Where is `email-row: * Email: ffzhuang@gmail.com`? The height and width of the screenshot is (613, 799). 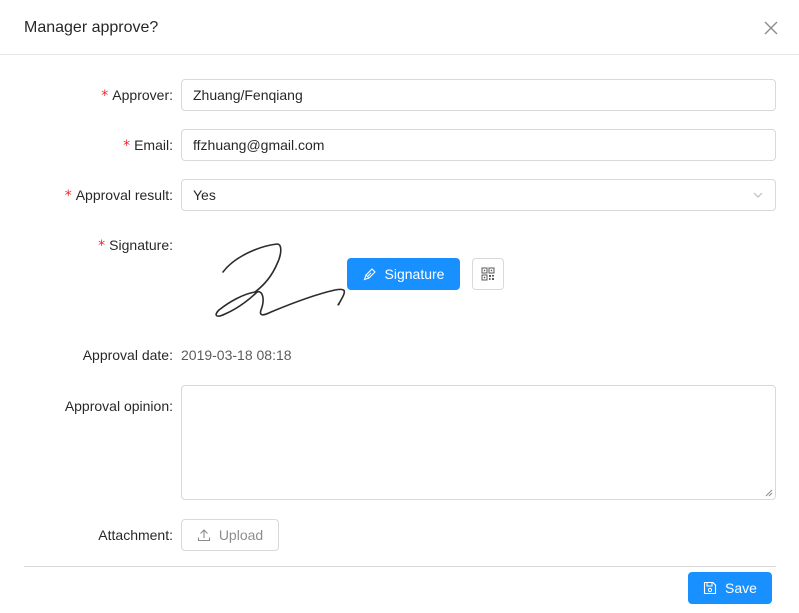
email-row: * Email: ffzhuang@gmail.com is located at coordinates (399, 145).